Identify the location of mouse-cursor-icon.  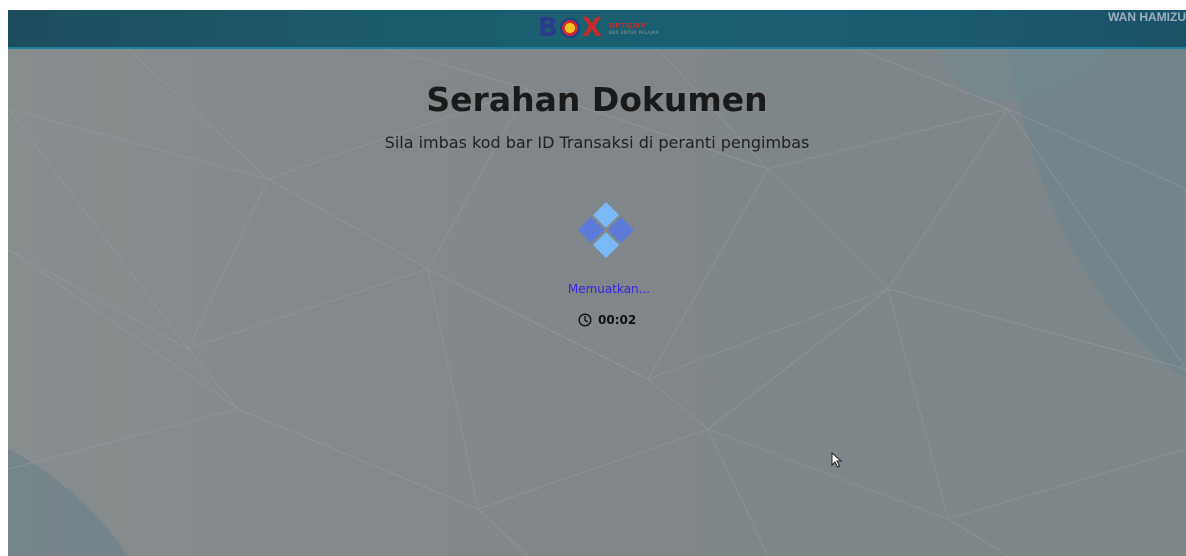
(837, 460).